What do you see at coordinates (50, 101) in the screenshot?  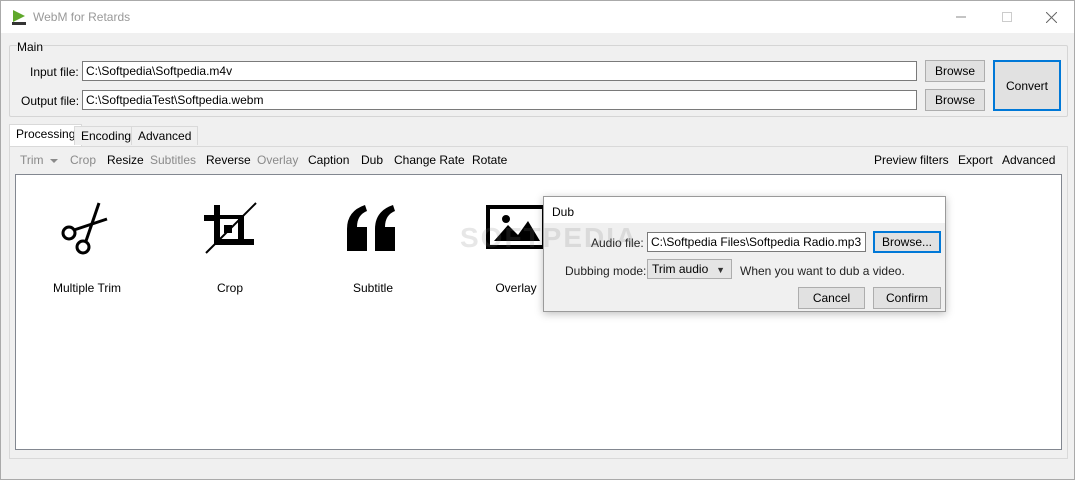 I see `output-file-label: Output file:` at bounding box center [50, 101].